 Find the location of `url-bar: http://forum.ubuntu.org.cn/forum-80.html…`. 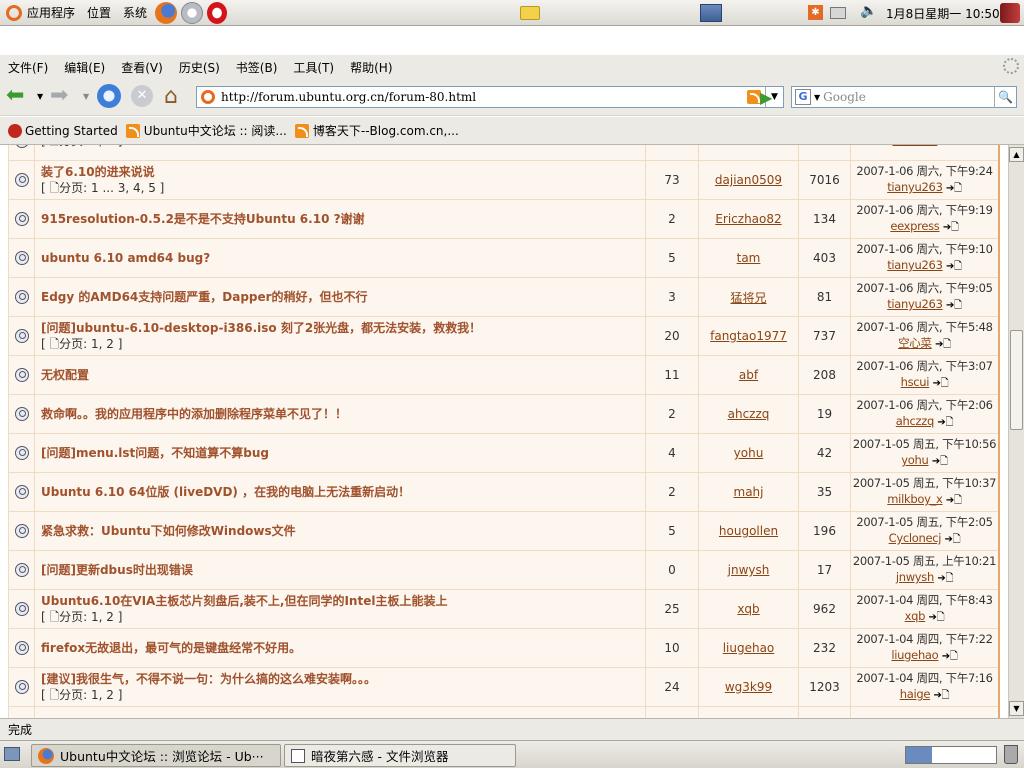

url-bar: http://forum.ubuntu.org.cn/forum-80.html… is located at coordinates (490, 97).